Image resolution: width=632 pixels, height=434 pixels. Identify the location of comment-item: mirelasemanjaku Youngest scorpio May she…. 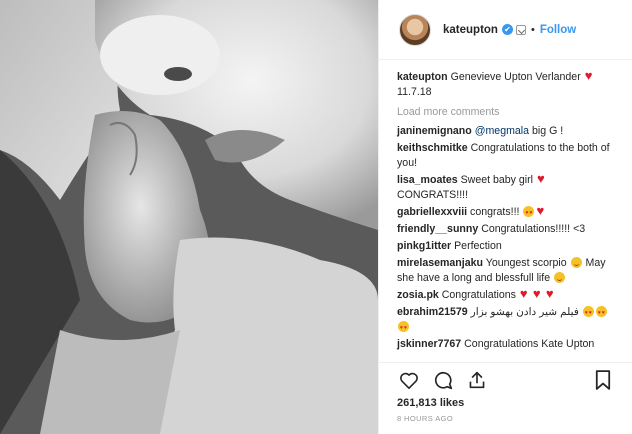
(511, 271).